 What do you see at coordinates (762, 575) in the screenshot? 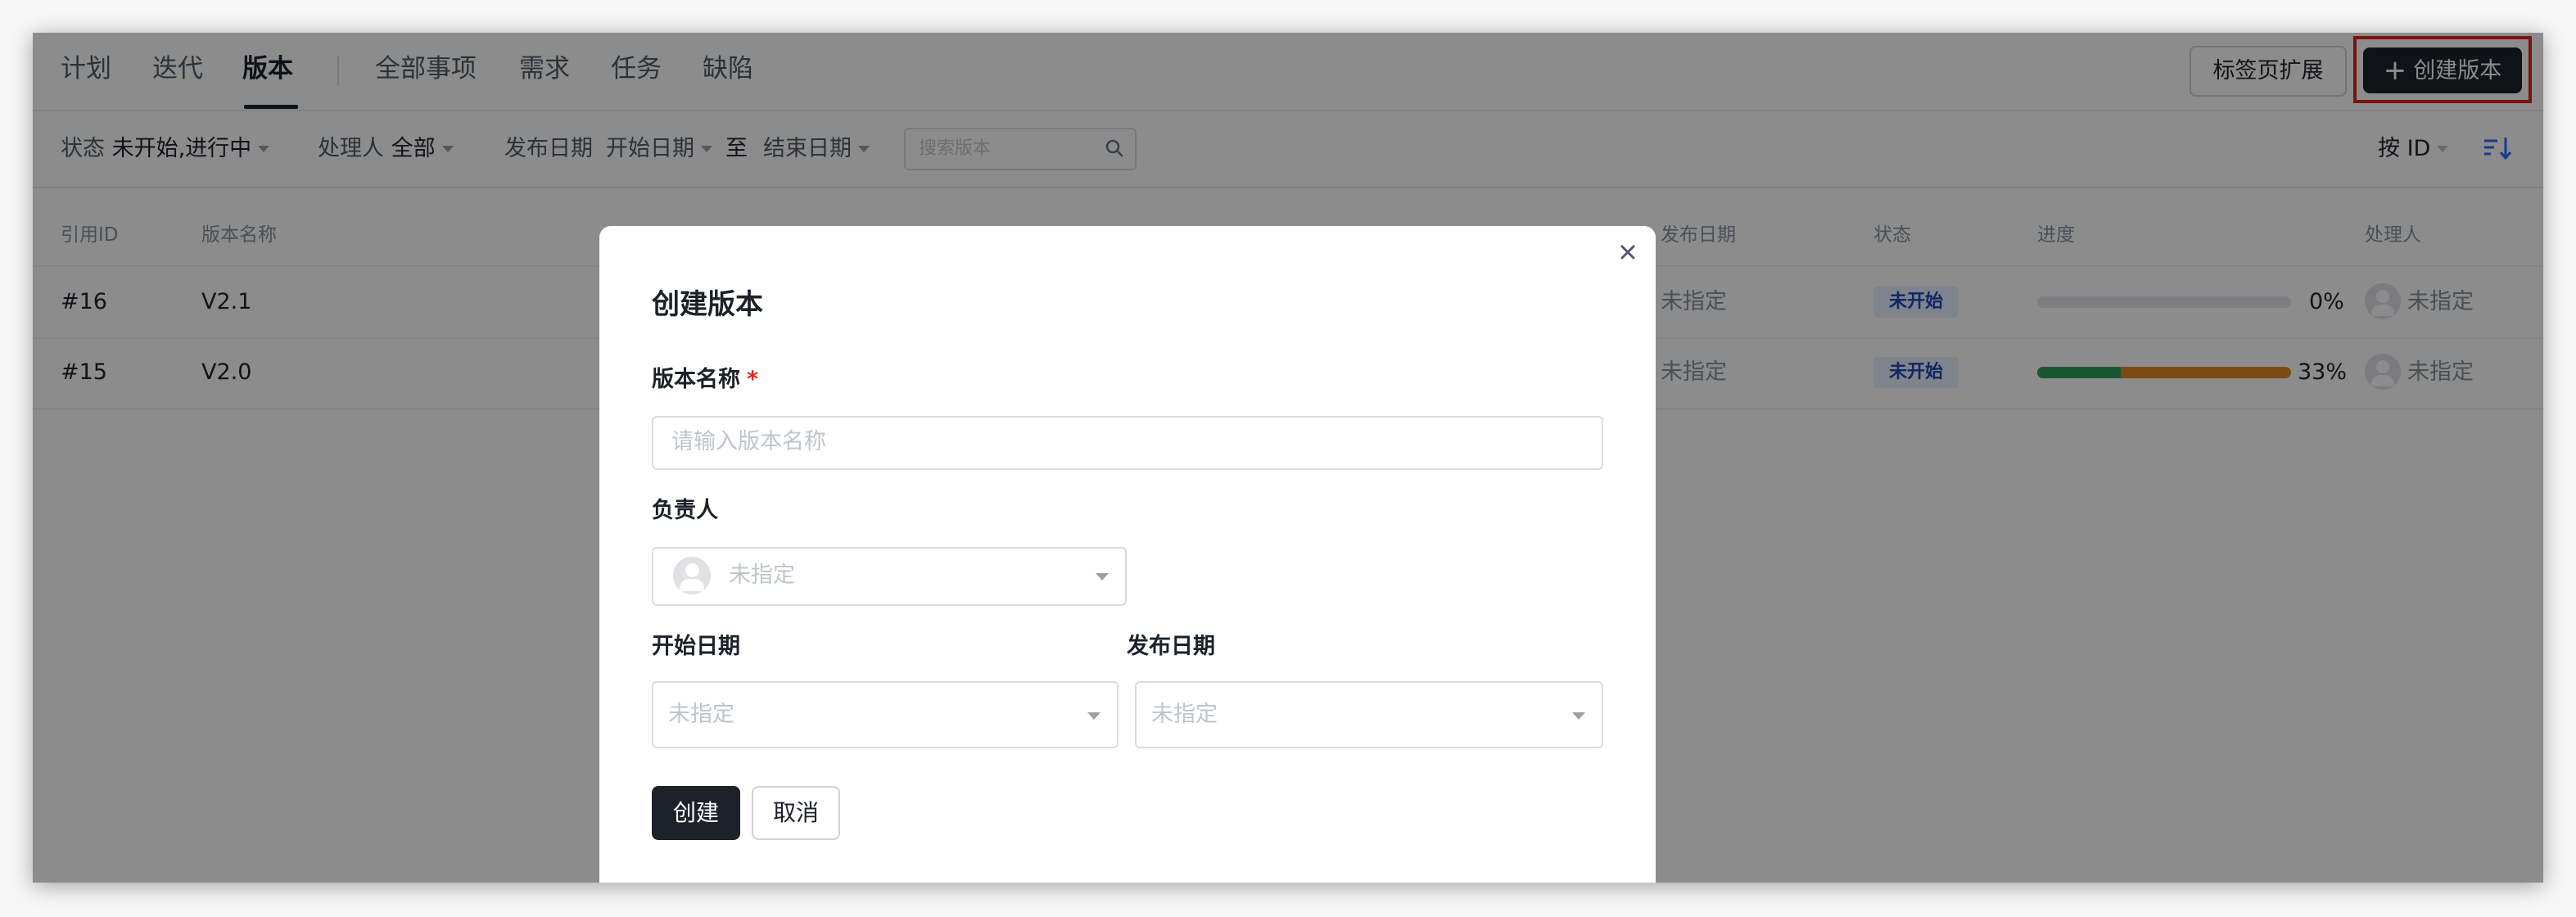
I see `owner-value: 未指定` at bounding box center [762, 575].